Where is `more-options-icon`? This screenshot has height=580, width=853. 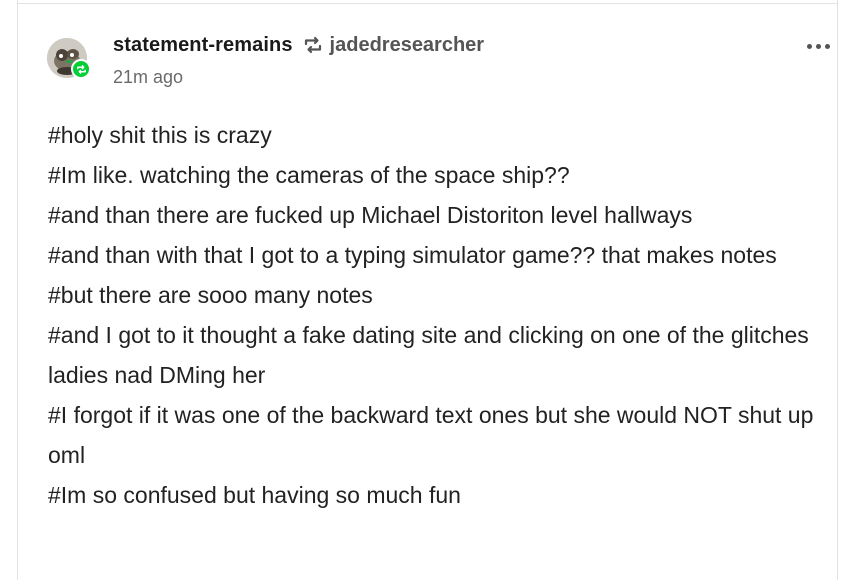
more-options-icon is located at coordinates (818, 46).